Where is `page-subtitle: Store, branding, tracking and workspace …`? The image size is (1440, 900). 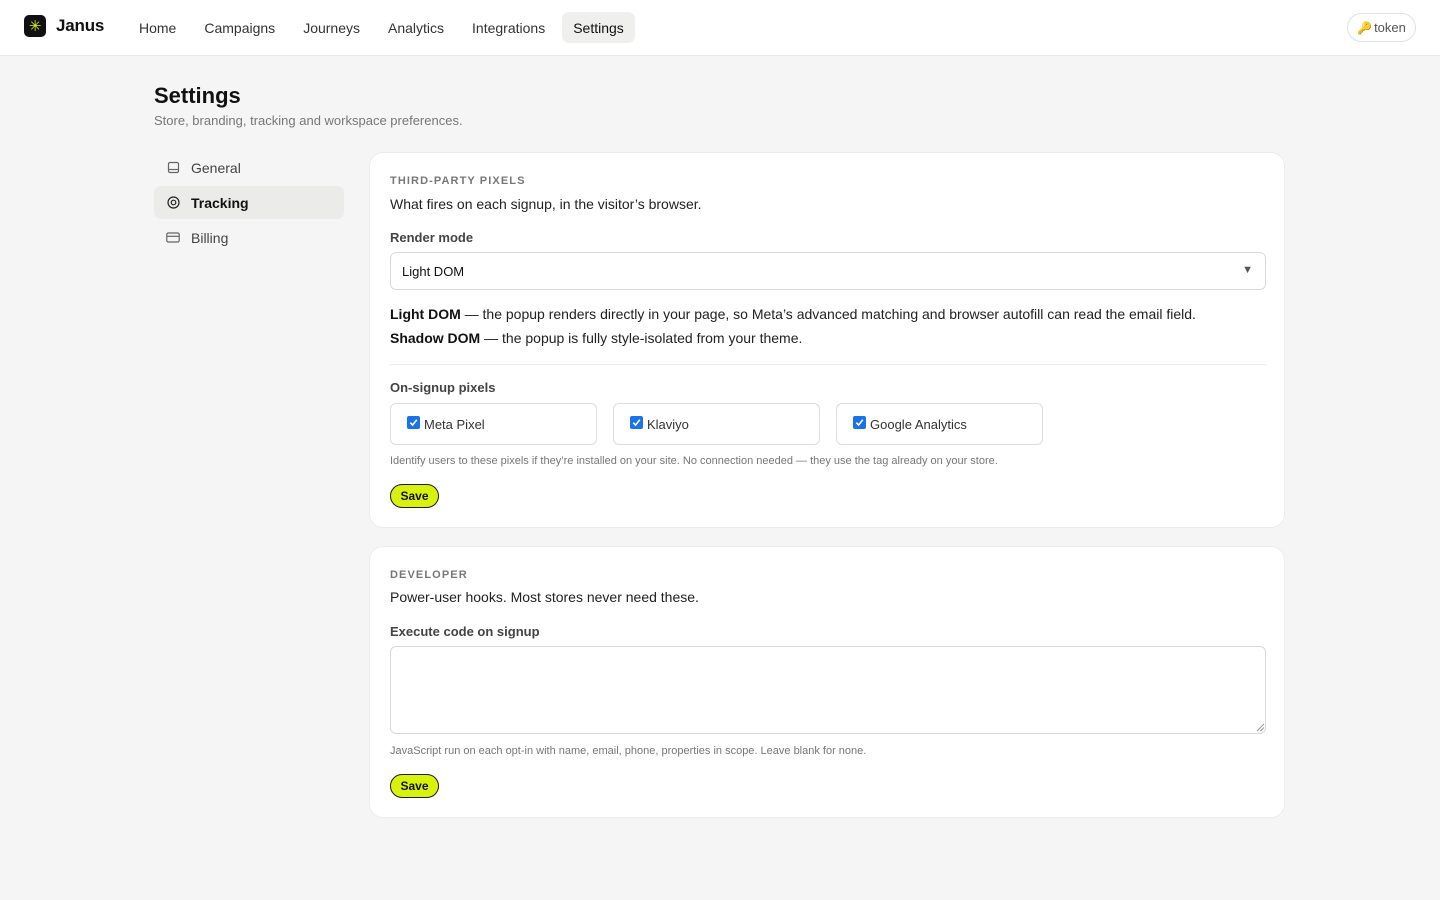 page-subtitle: Store, branding, tracking and workspace … is located at coordinates (308, 120).